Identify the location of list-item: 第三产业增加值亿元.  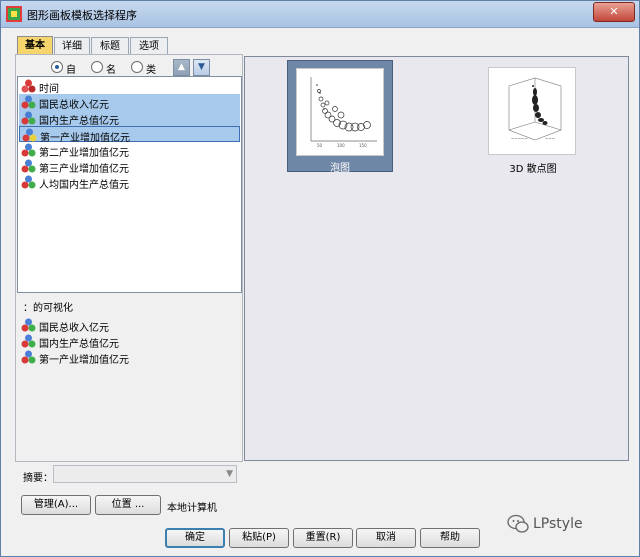
(129, 166).